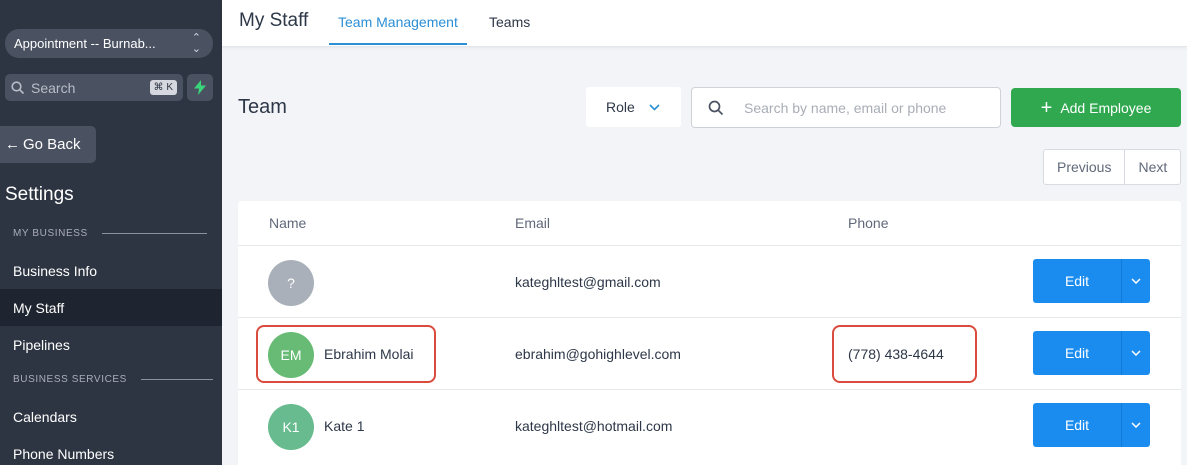 The height and width of the screenshot is (465, 1187). I want to click on pagination: Previous Next, so click(1112, 167).